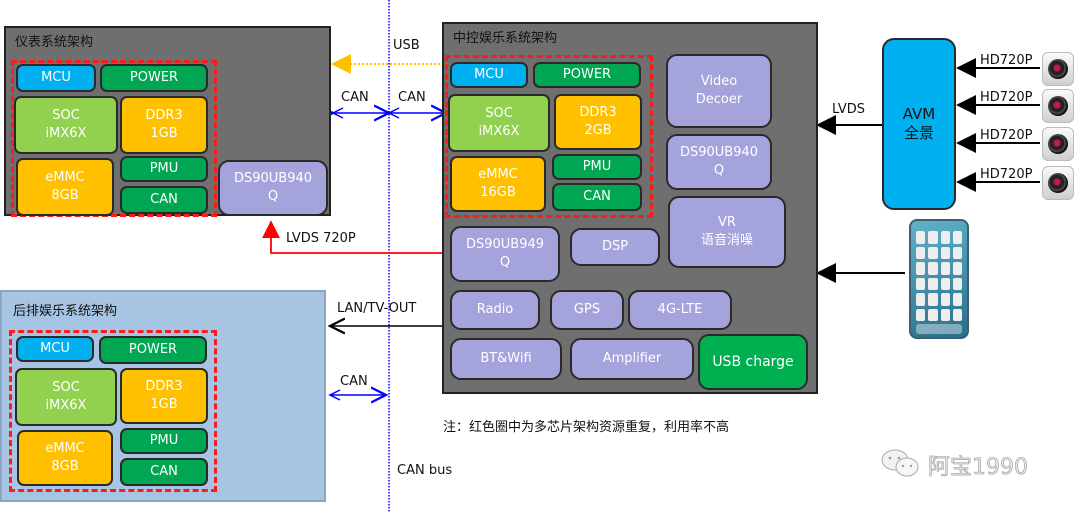  What do you see at coordinates (719, 162) in the screenshot?
I see `ivi-deserializer-block: DS90UB940 Q` at bounding box center [719, 162].